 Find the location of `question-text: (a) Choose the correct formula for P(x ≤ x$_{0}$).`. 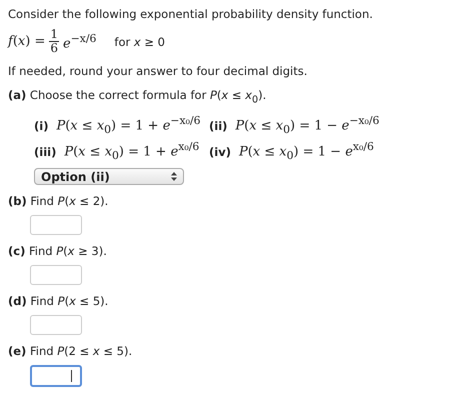

question-text: (a) Choose the correct formula for P(x ≤ x$_{0}$). is located at coordinates (138, 97).